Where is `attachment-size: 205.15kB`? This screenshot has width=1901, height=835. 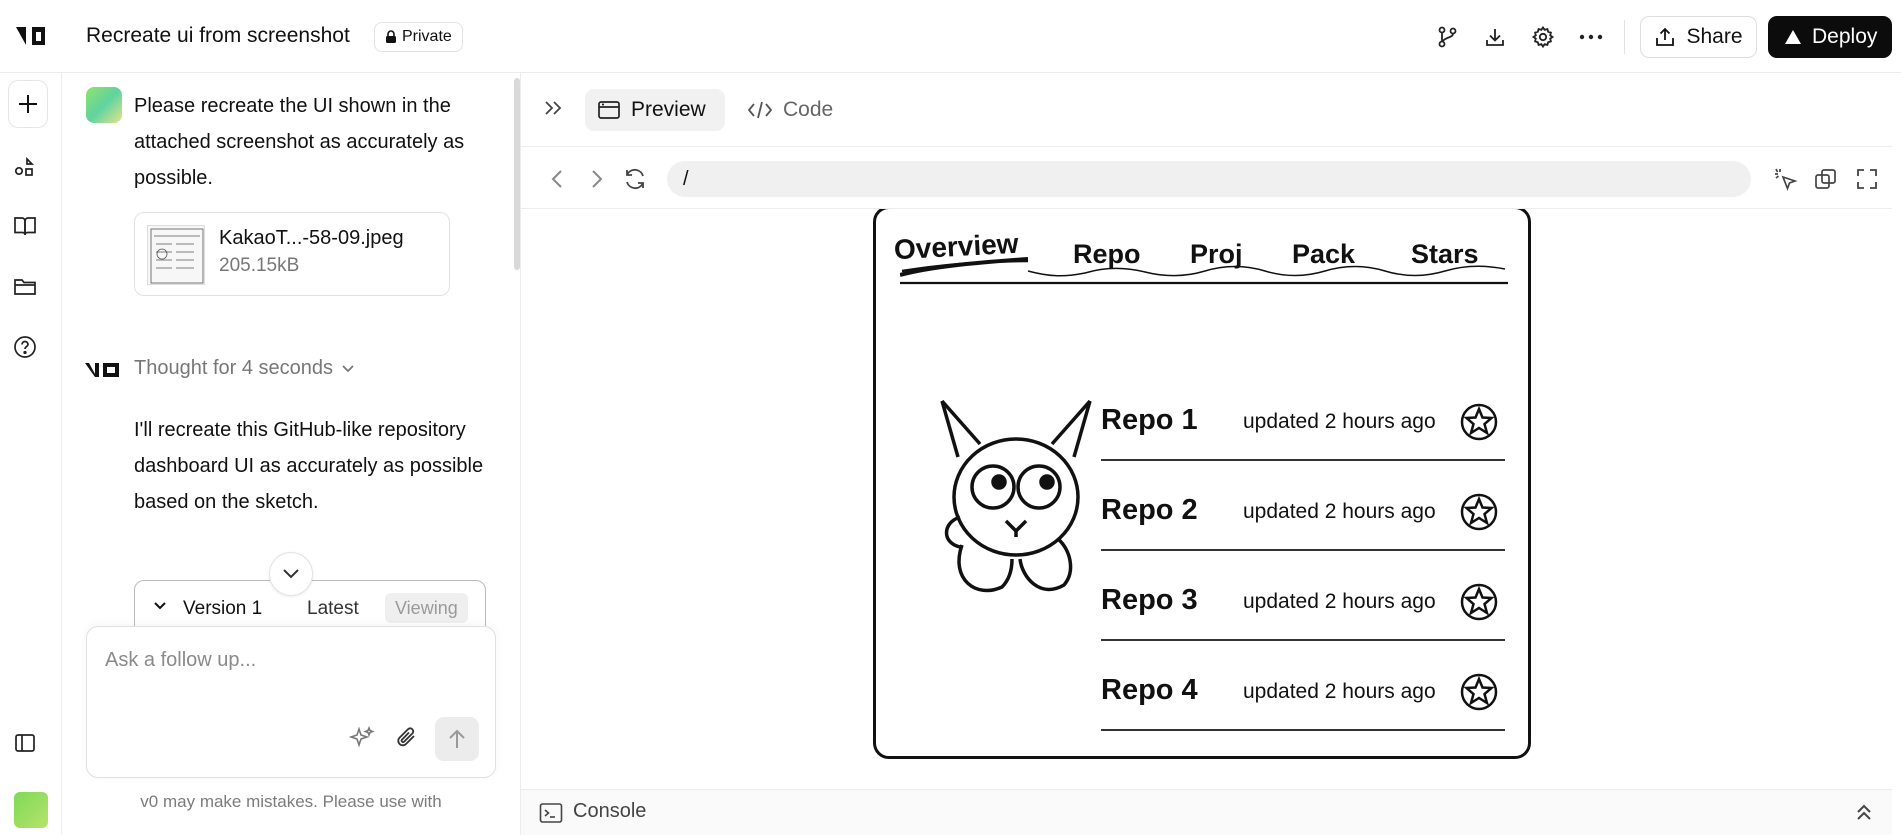 attachment-size: 205.15kB is located at coordinates (259, 265).